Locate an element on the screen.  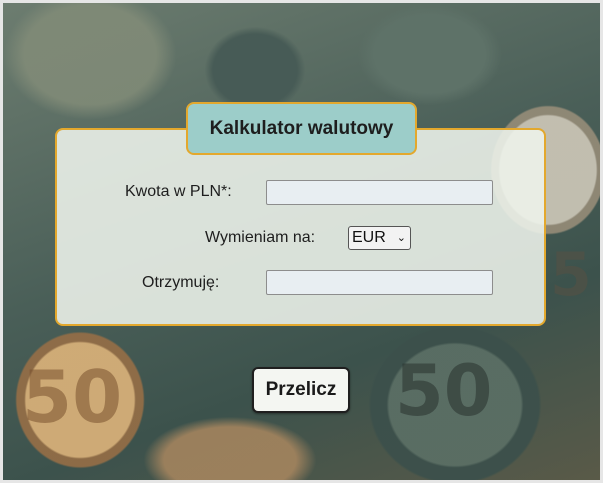
chevron-down-icon: ⌄ is located at coordinates (401, 238).